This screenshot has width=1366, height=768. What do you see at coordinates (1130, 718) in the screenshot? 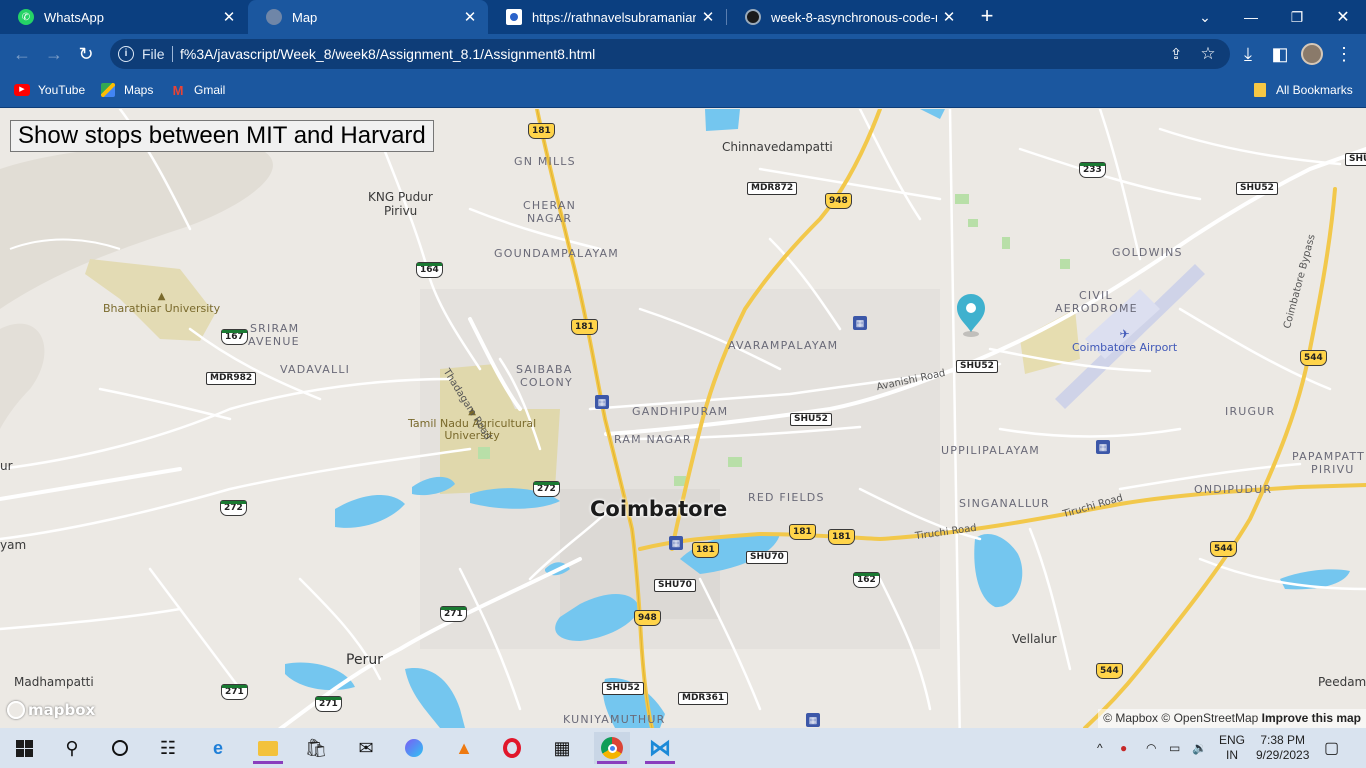
I see `attribution-mapbox-link: © Mapbox` at bounding box center [1130, 718].